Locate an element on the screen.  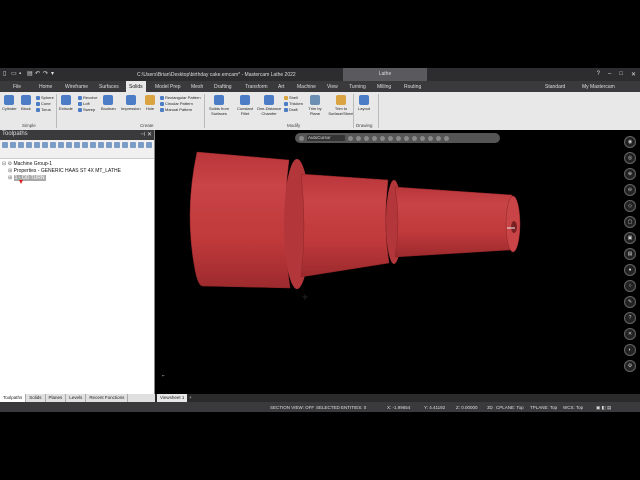
tab-turning: Turning is located at coordinates (357, 87).